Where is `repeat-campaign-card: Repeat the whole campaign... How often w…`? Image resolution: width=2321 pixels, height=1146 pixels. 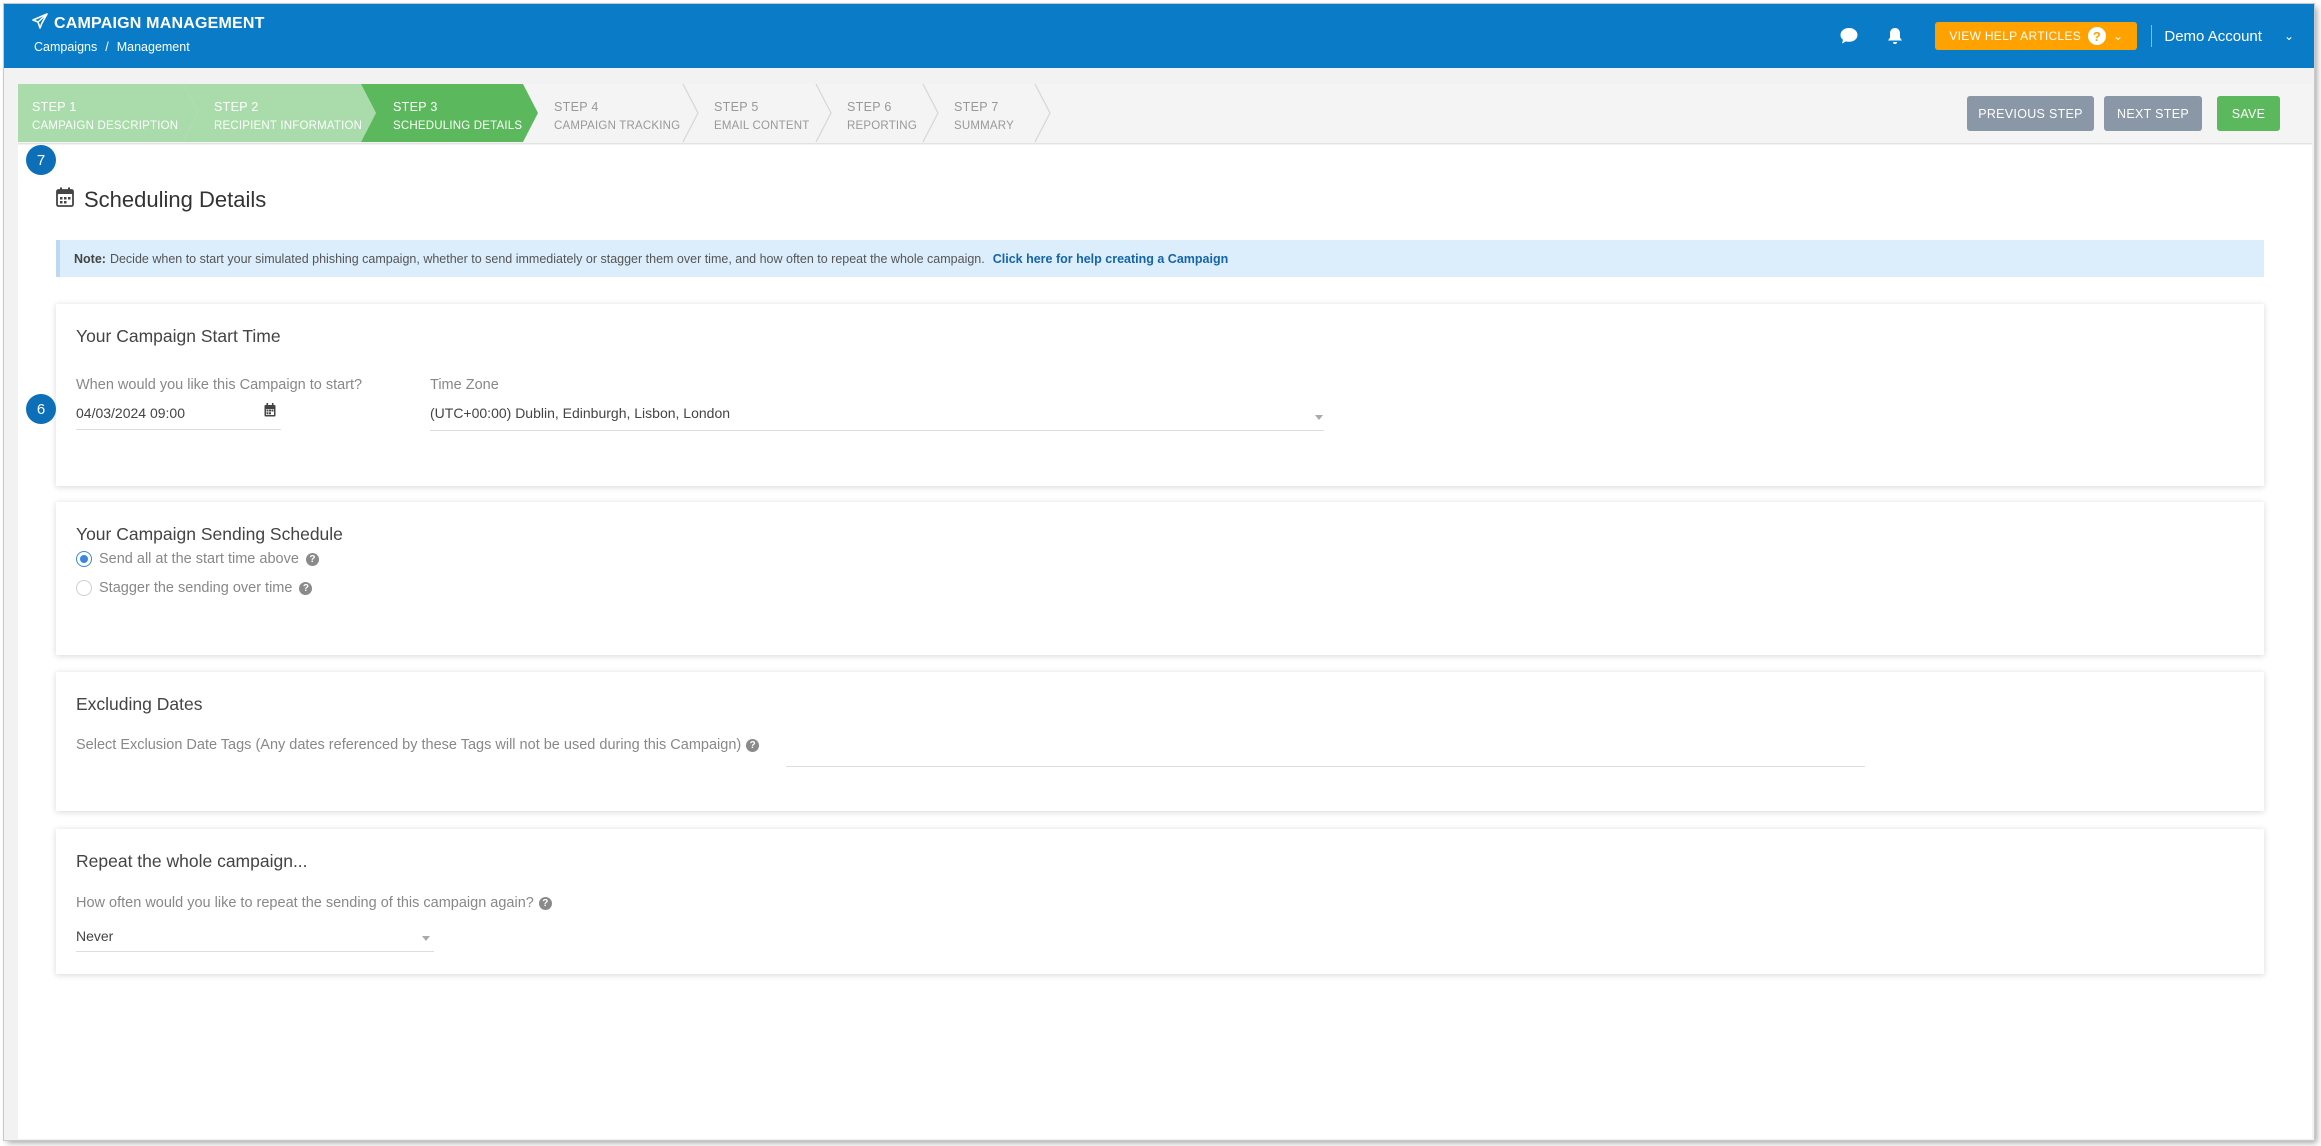 repeat-campaign-card: Repeat the whole campaign... How often w… is located at coordinates (1160, 901).